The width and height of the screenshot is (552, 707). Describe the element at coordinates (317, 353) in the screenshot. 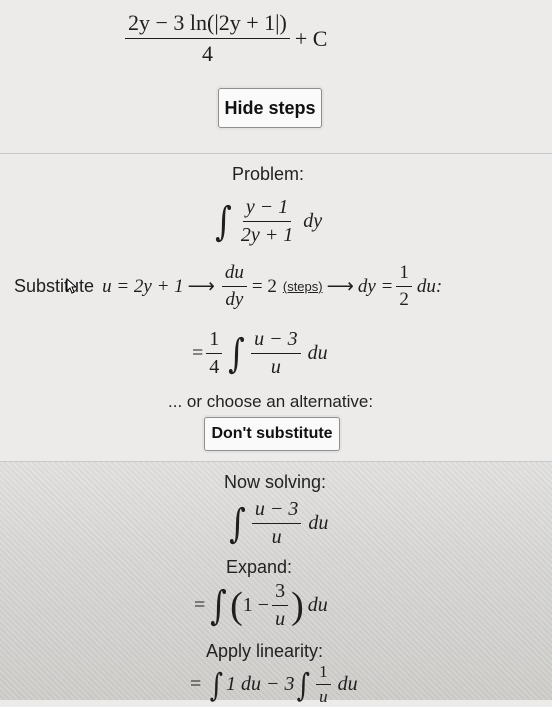

I see `substituted-differential: du` at that location.